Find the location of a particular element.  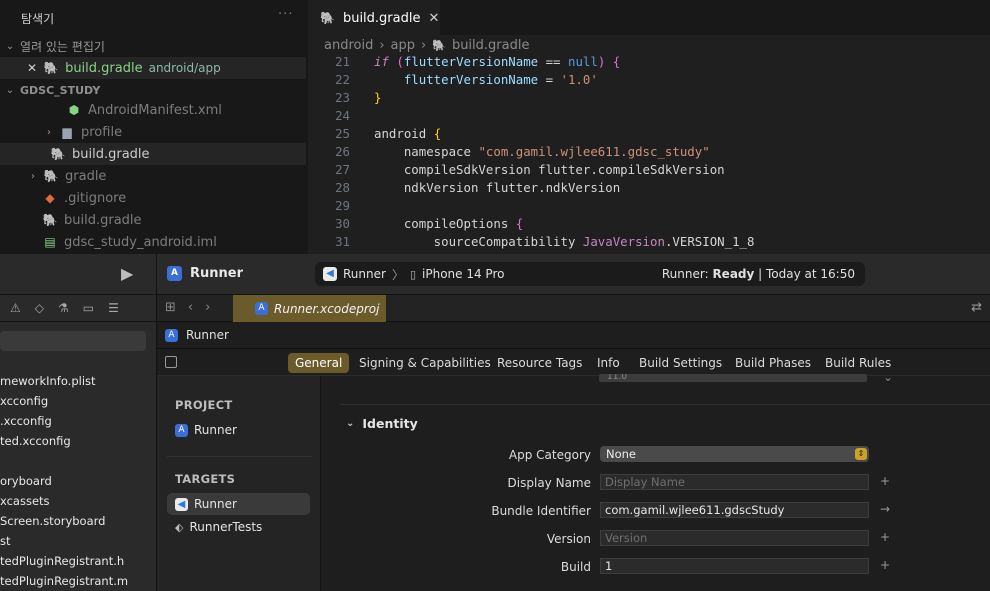

arrow-right-icon: → is located at coordinates (885, 509).